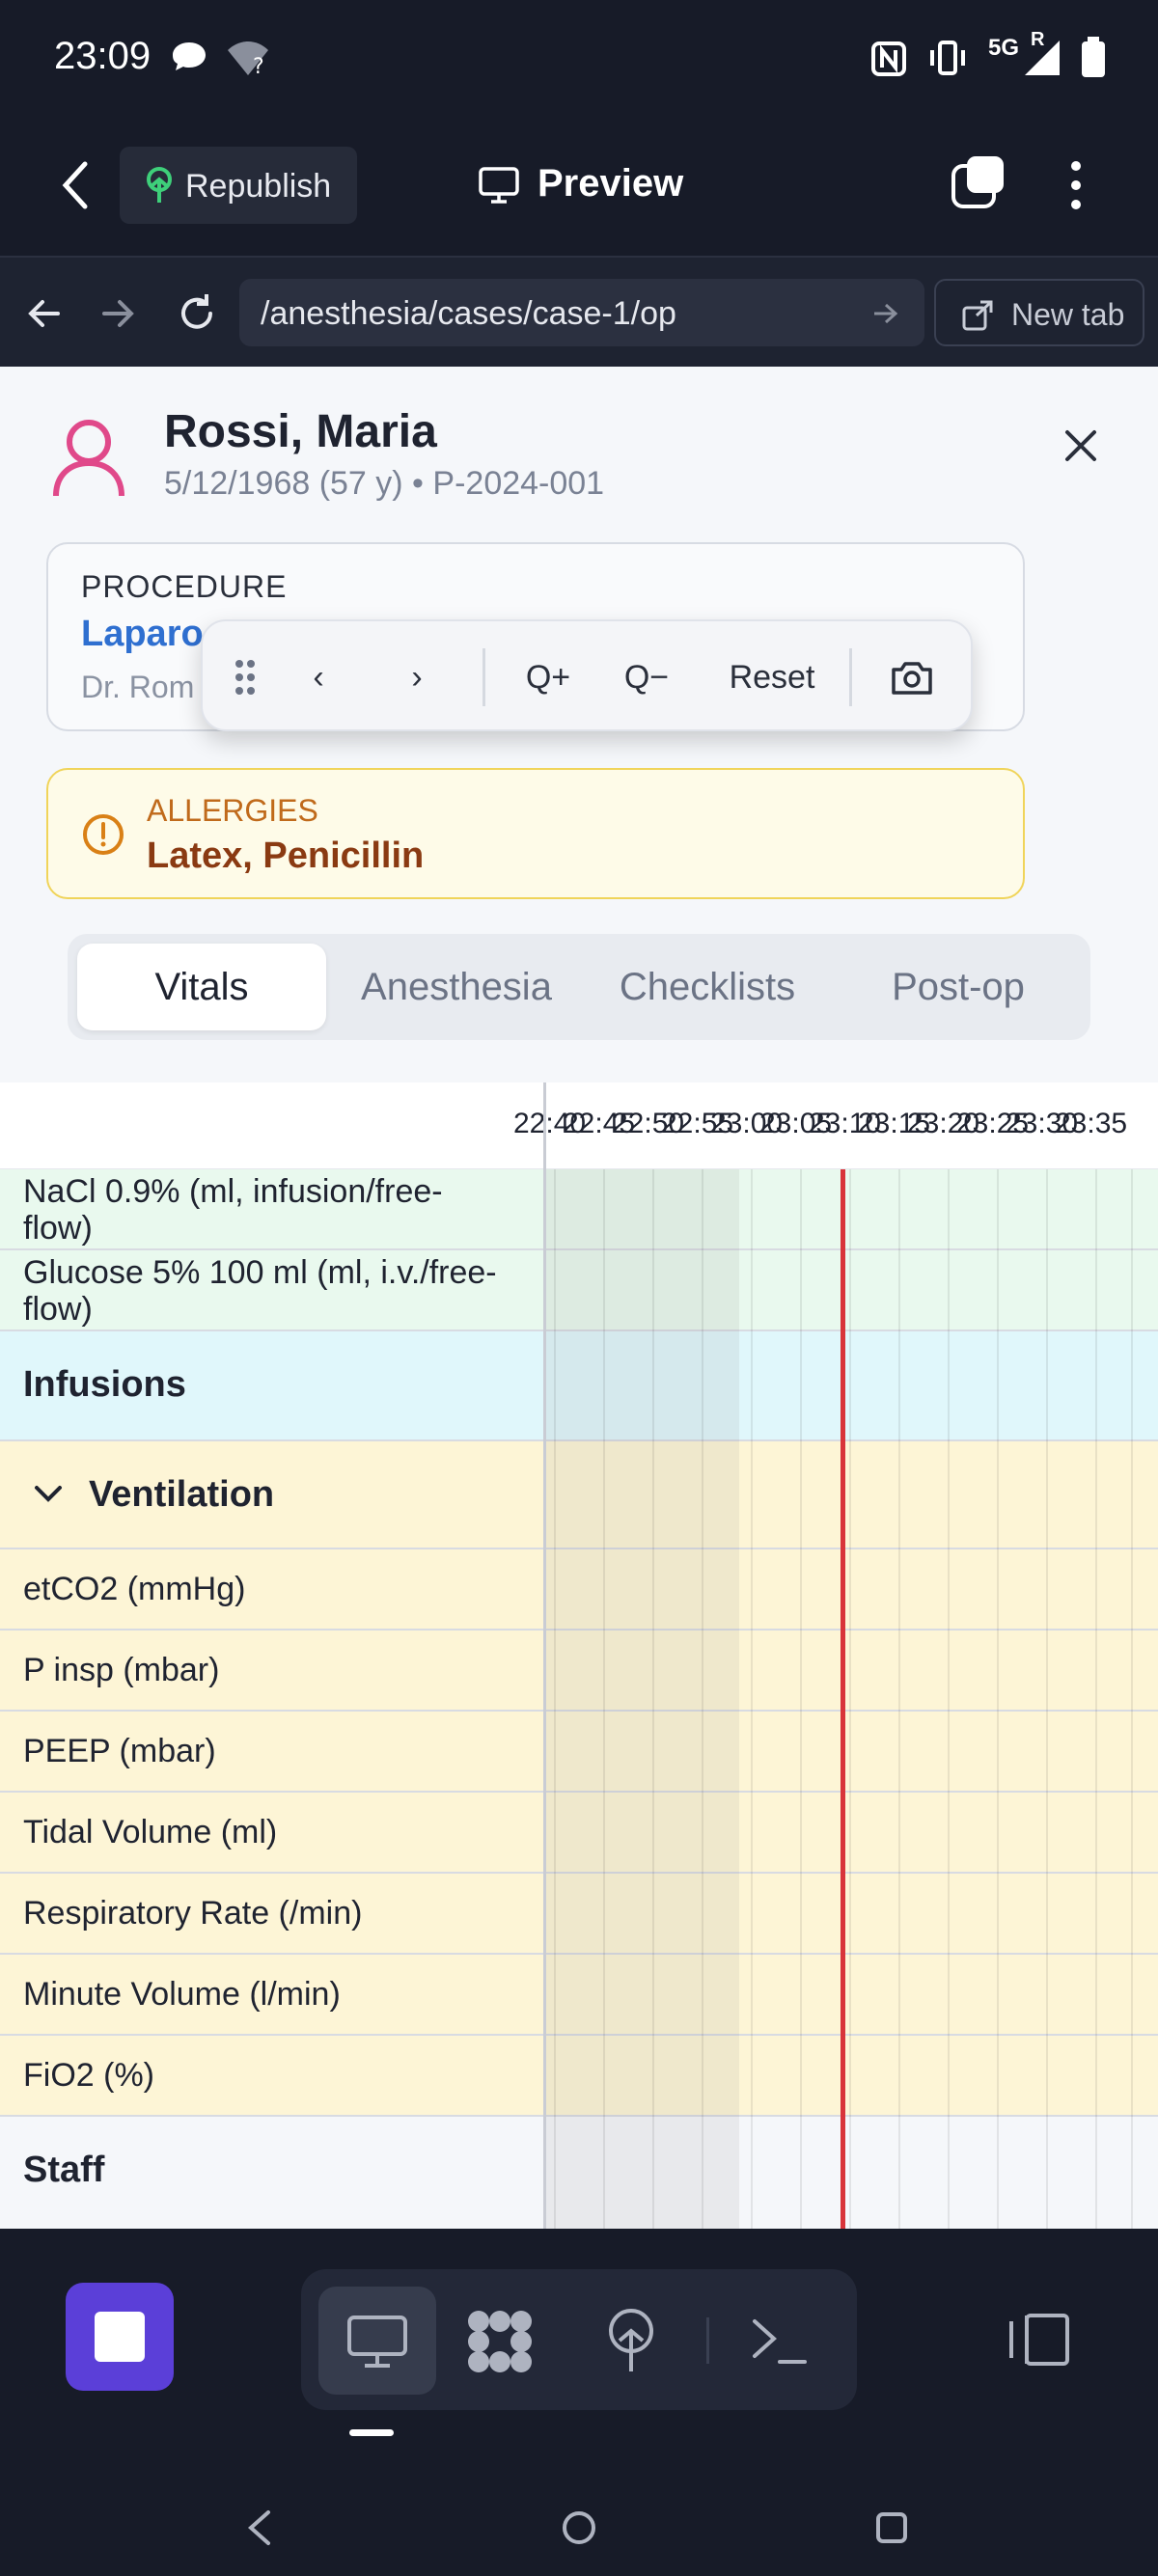 Image resolution: width=1158 pixels, height=2576 pixels. I want to click on external-link-icon, so click(977, 316).